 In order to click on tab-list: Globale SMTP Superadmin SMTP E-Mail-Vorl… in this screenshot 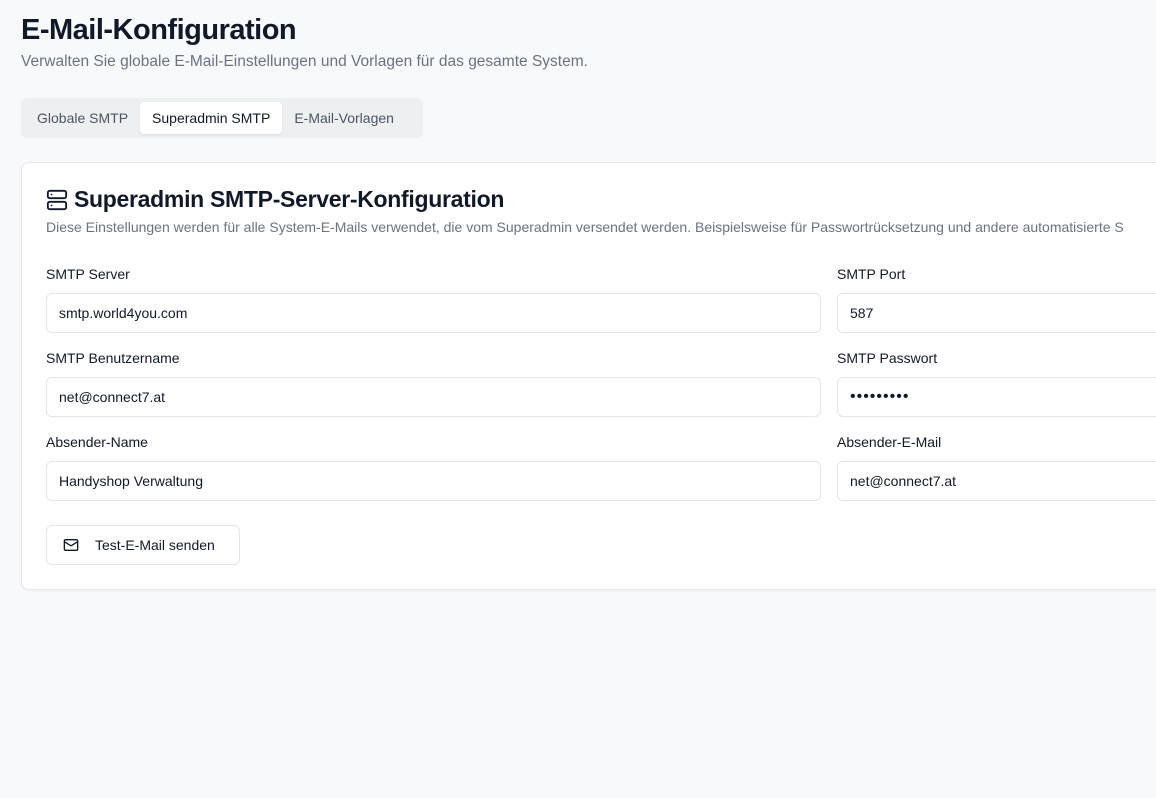, I will do `click(222, 118)`.